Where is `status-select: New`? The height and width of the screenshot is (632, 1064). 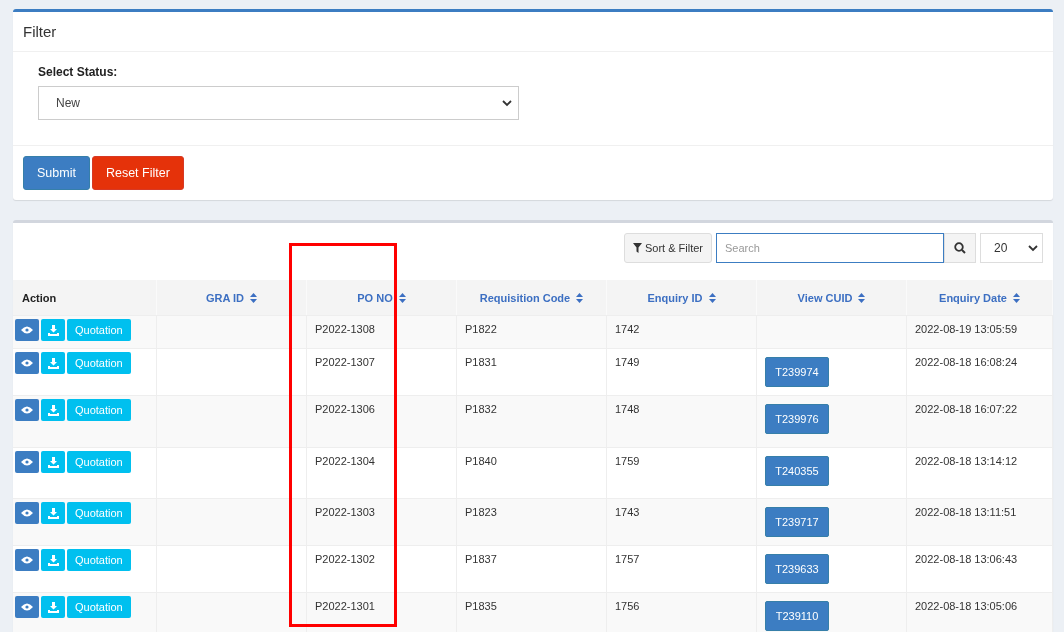
status-select: New is located at coordinates (278, 103).